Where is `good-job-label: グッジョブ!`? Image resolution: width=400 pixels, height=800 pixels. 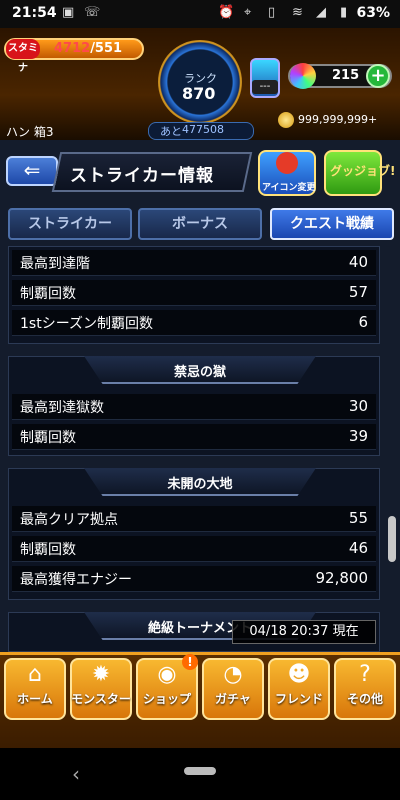
good-job-label: グッジョブ! is located at coordinates (363, 171).